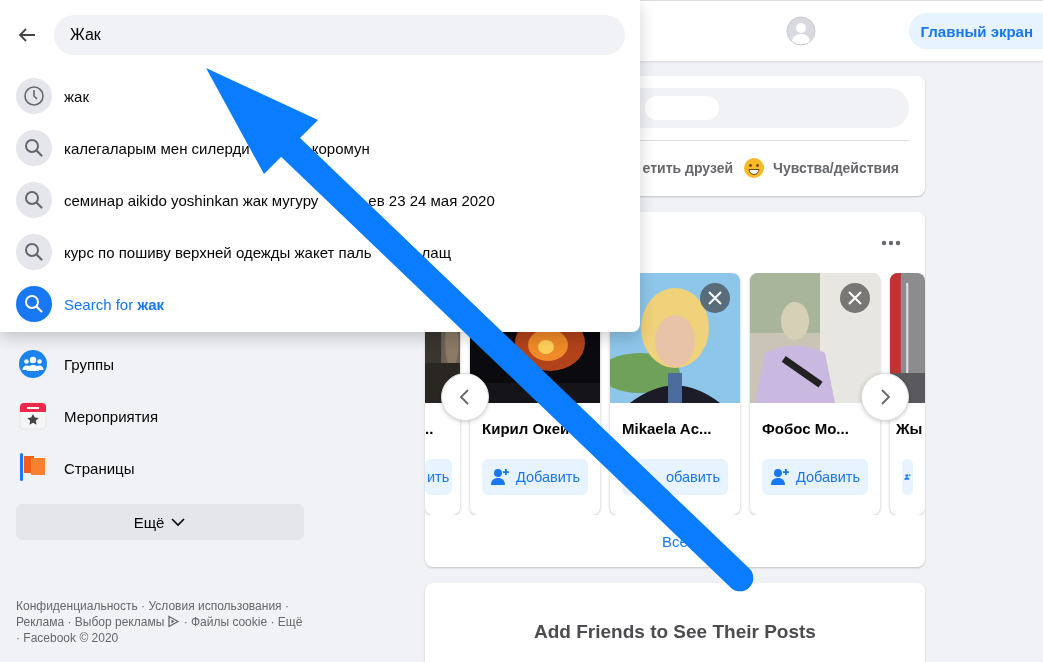 The height and width of the screenshot is (662, 1043). I want to click on search-suggestion: курс по пошиву верхней одежды жакет паль лащ, so click(320, 252).